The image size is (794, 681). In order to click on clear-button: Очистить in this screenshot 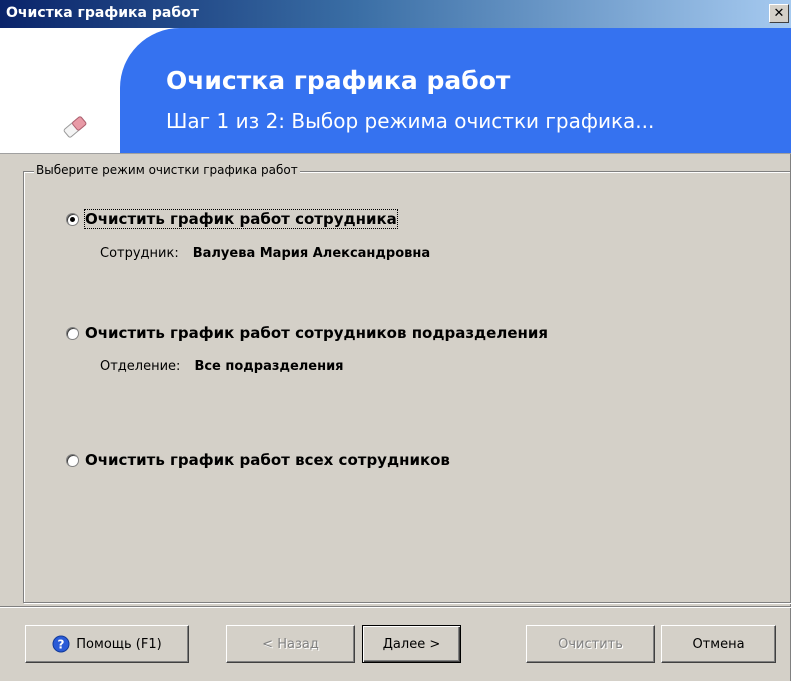, I will do `click(590, 644)`.